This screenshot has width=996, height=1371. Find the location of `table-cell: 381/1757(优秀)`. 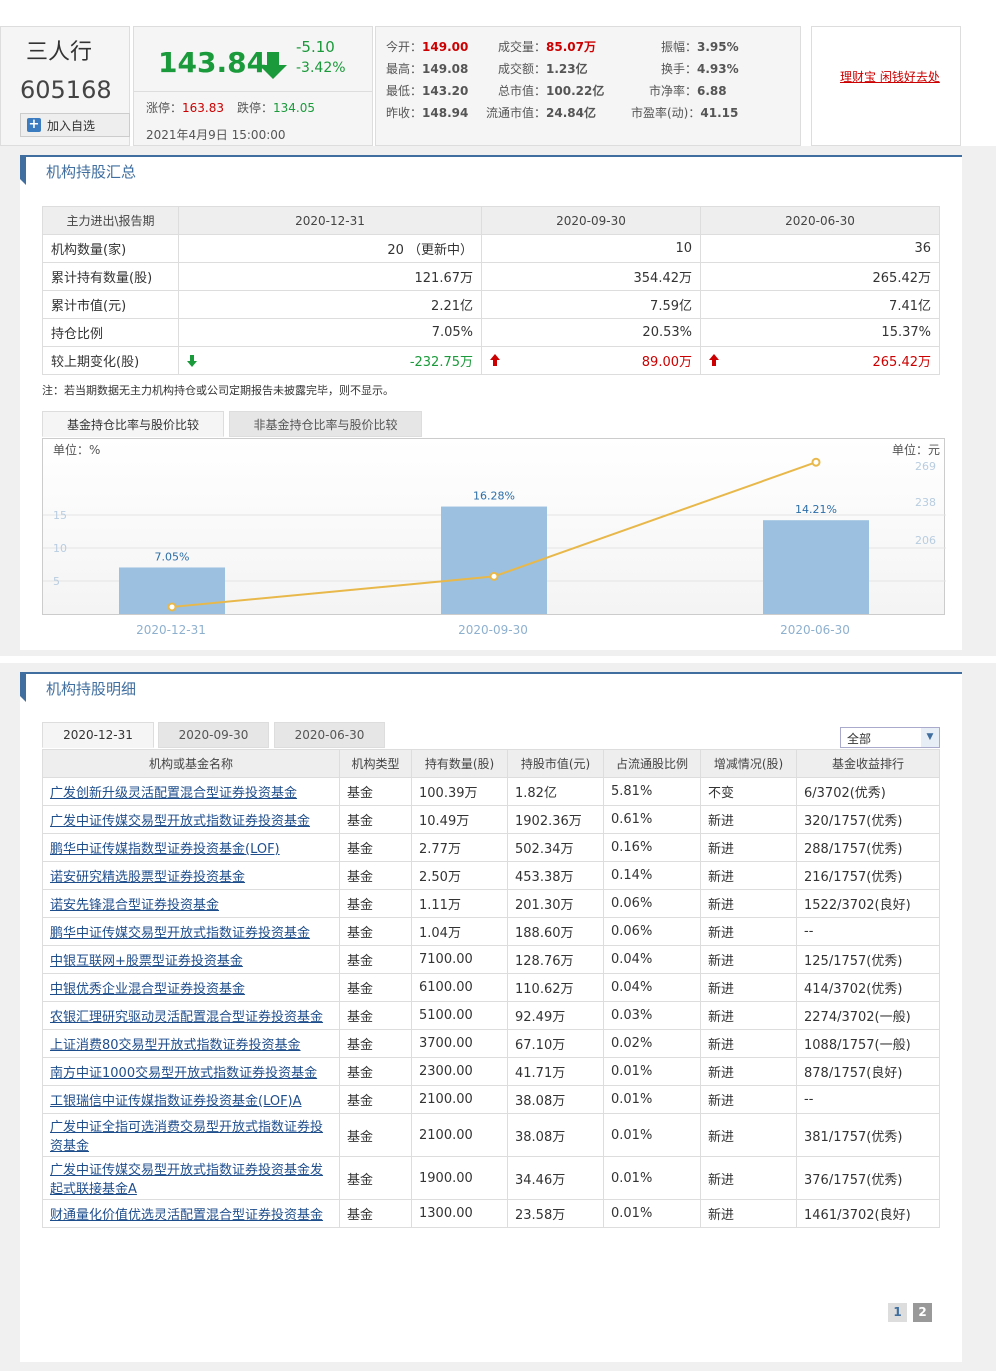

table-cell: 381/1757(优秀) is located at coordinates (868, 1135).